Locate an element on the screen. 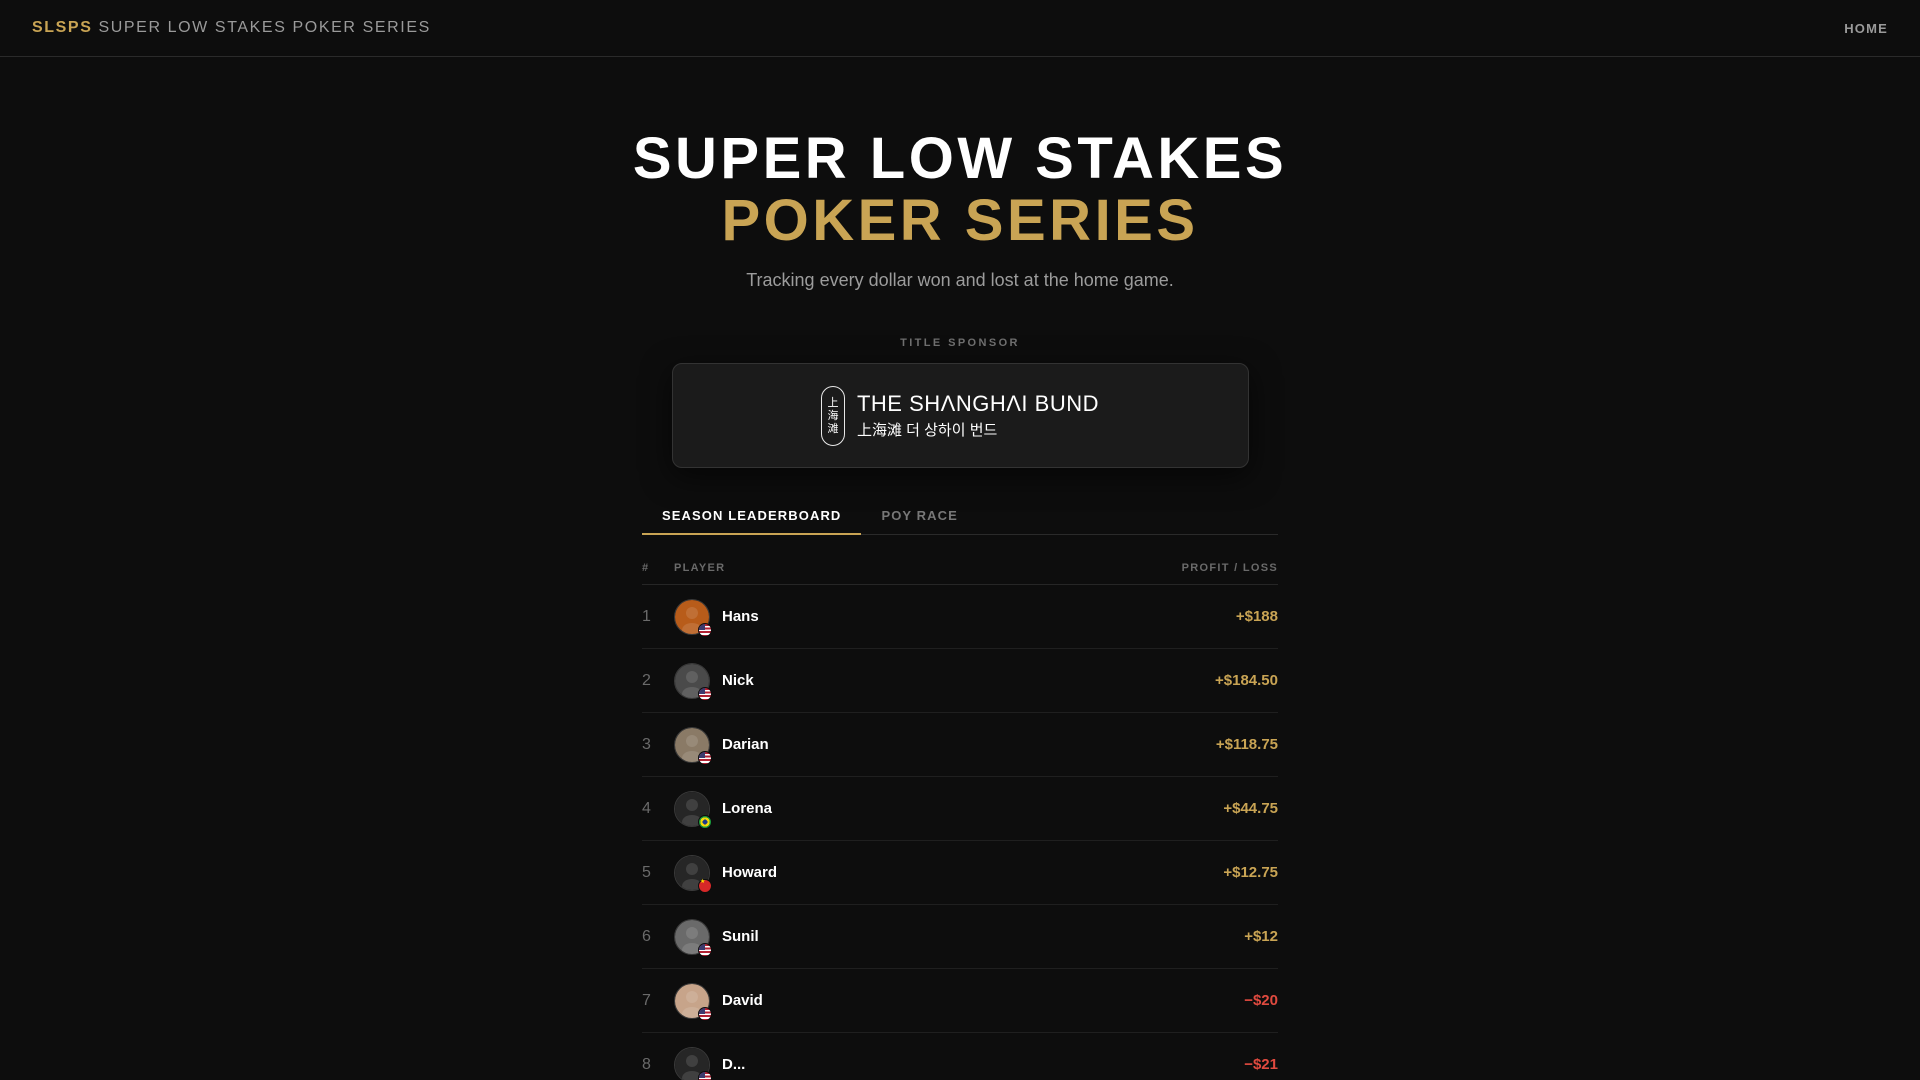 This screenshot has width=1920, height=1080. home-link: HOME is located at coordinates (1866, 28).